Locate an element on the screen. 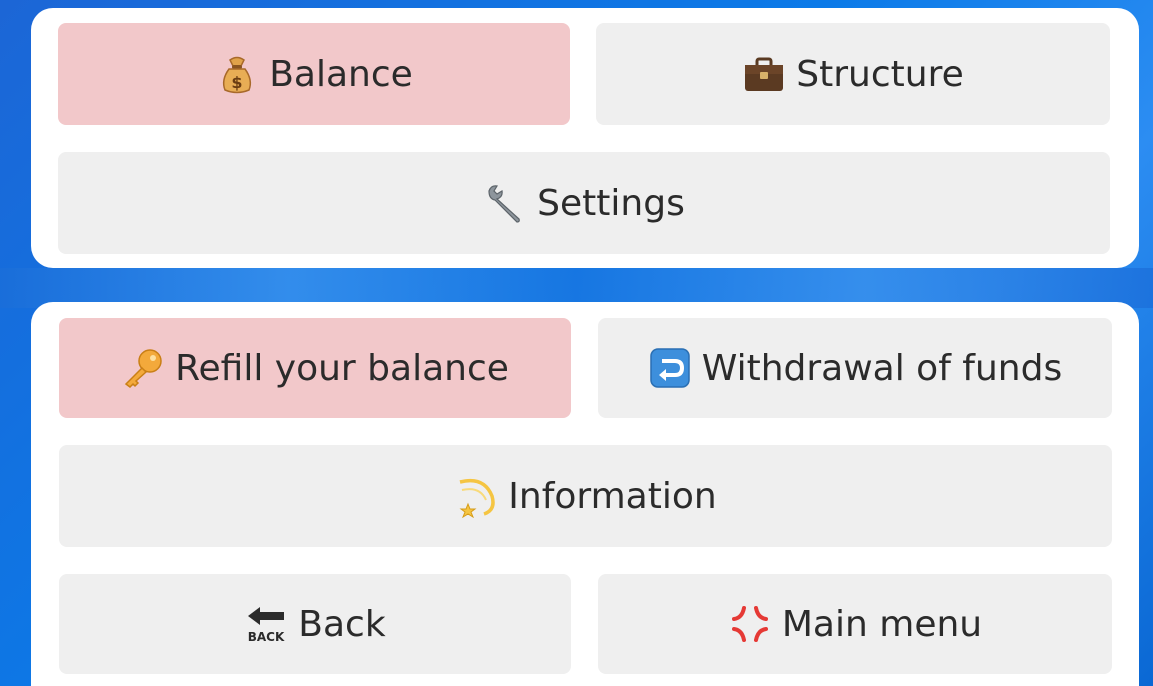 The height and width of the screenshot is (686, 1153). refill-balance-button: Refill your balance is located at coordinates (315, 368).